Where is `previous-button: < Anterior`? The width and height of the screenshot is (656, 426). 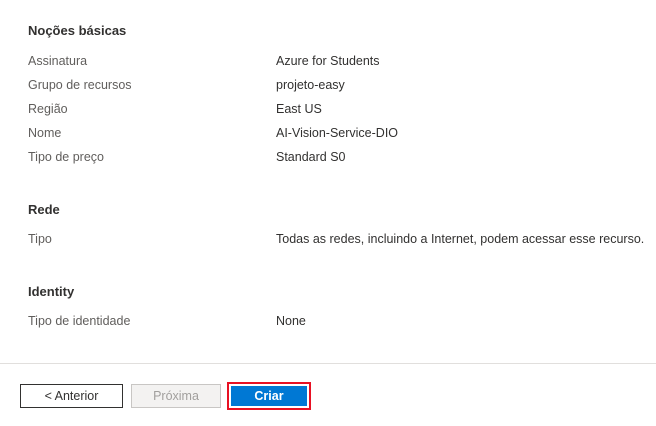 previous-button: < Anterior is located at coordinates (71, 396).